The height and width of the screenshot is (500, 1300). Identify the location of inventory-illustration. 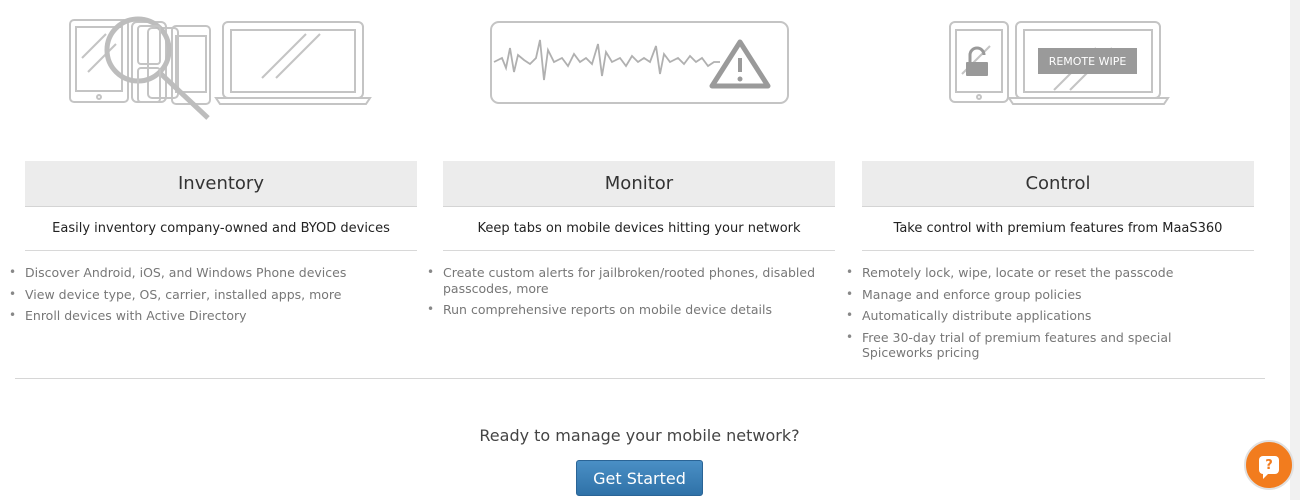
(221, 62).